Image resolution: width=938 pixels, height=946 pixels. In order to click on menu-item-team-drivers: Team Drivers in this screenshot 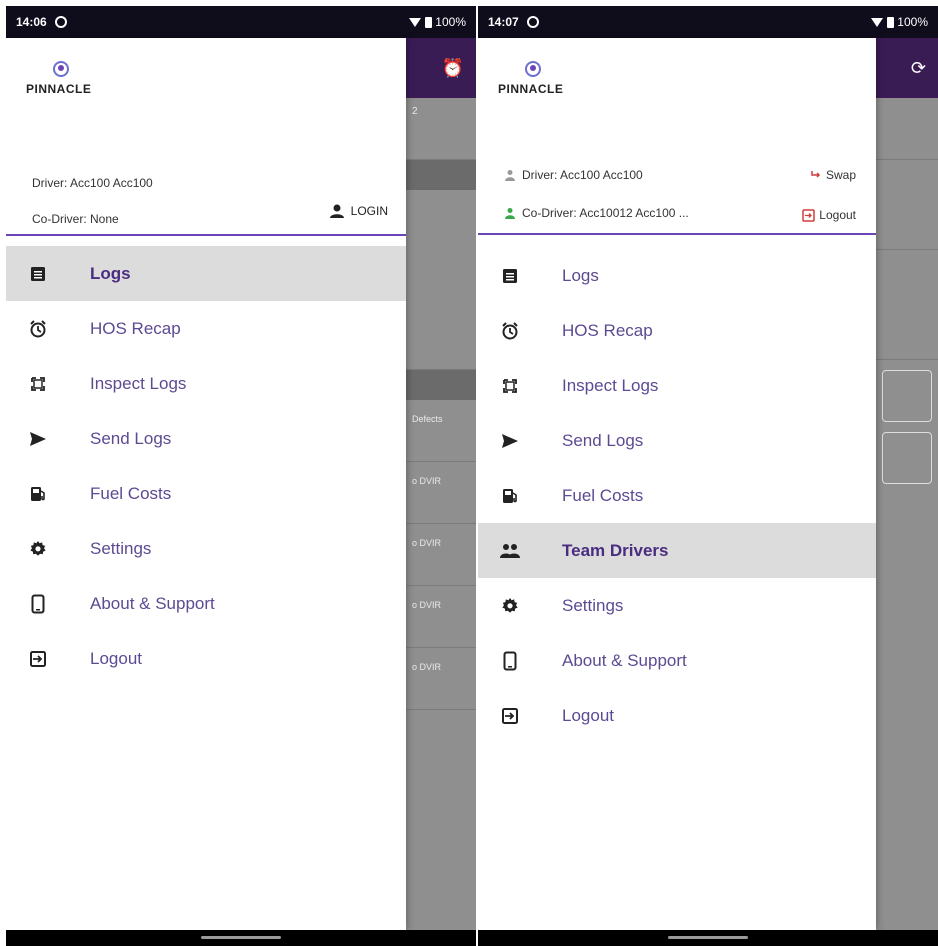, I will do `click(677, 550)`.